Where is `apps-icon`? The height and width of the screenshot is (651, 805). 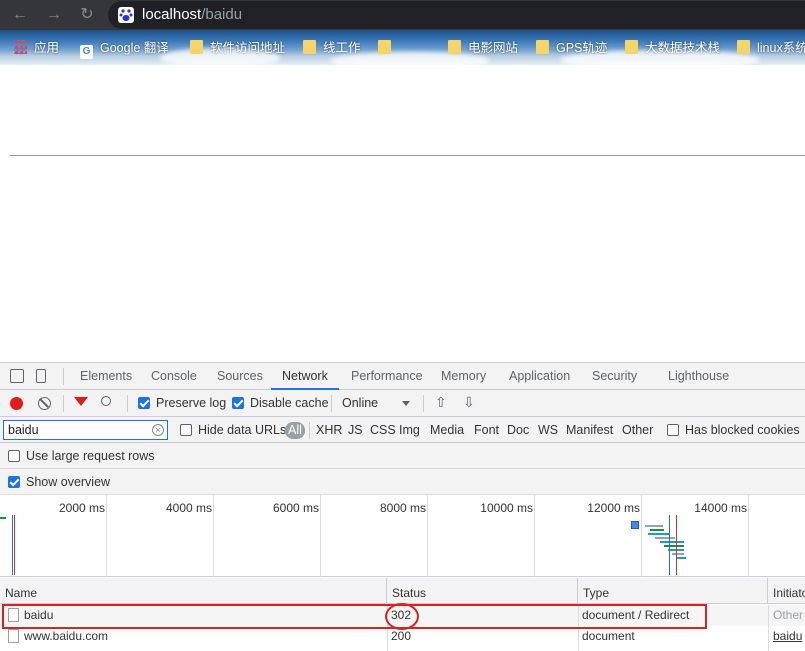
apps-icon is located at coordinates (20, 47).